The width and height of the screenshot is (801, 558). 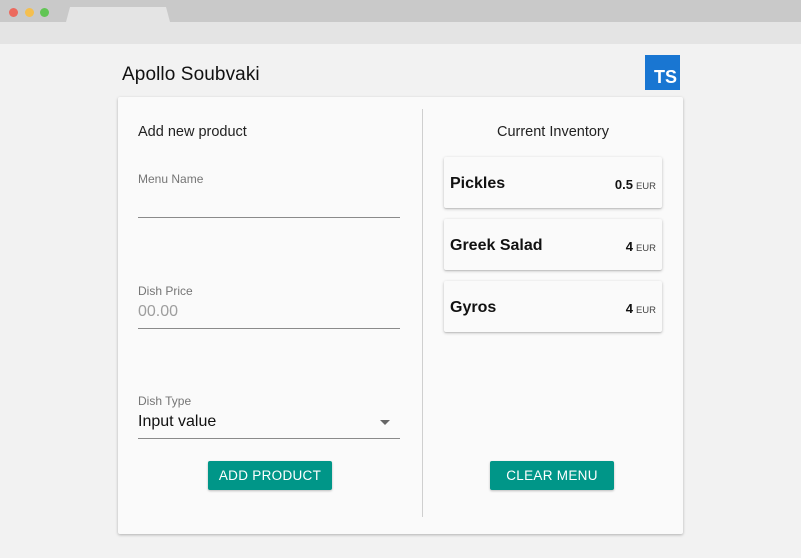 What do you see at coordinates (553, 182) in the screenshot?
I see `inventory-item-pickles: Pickles 0.5 EUR` at bounding box center [553, 182].